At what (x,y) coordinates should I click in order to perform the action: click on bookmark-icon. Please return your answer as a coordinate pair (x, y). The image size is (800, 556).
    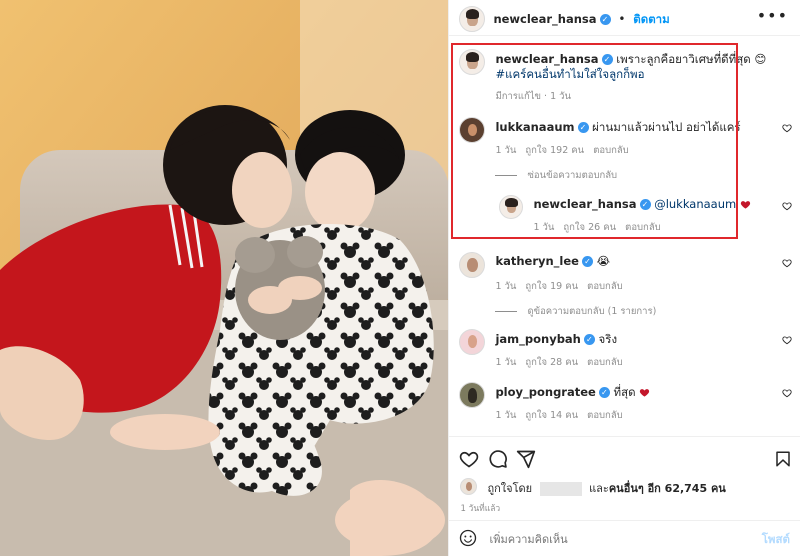
    Looking at the image, I should click on (783, 459).